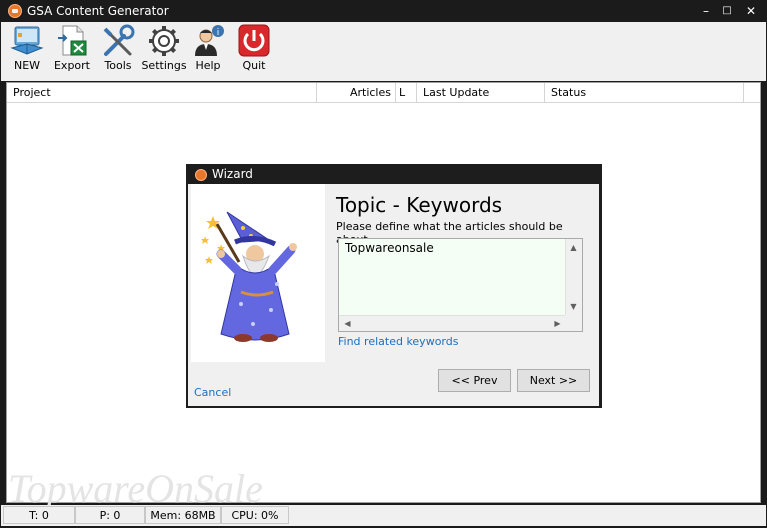 Image resolution: width=767 pixels, height=528 pixels. What do you see at coordinates (474, 380) in the screenshot?
I see `prev-button: << Prev` at bounding box center [474, 380].